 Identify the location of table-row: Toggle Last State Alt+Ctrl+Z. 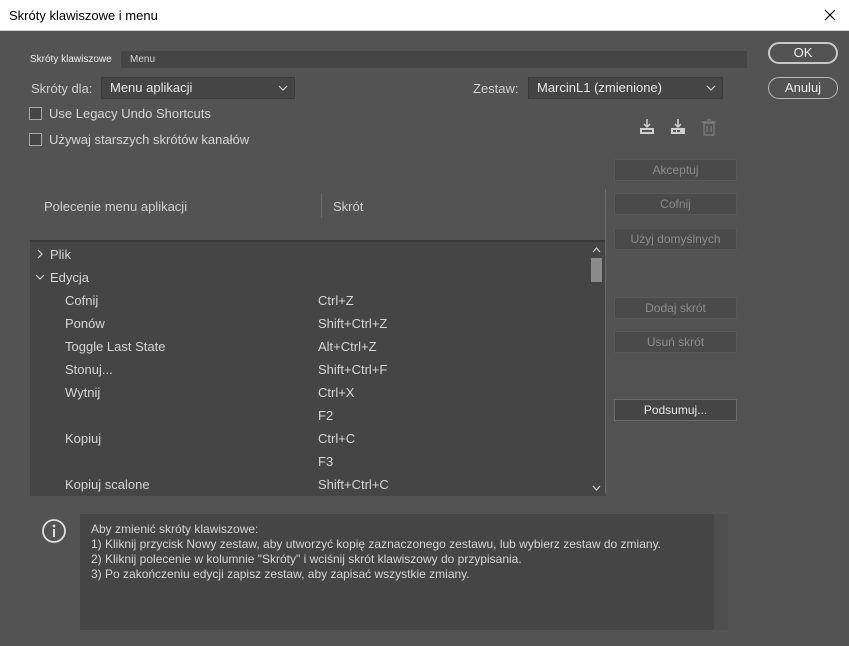
(309, 346).